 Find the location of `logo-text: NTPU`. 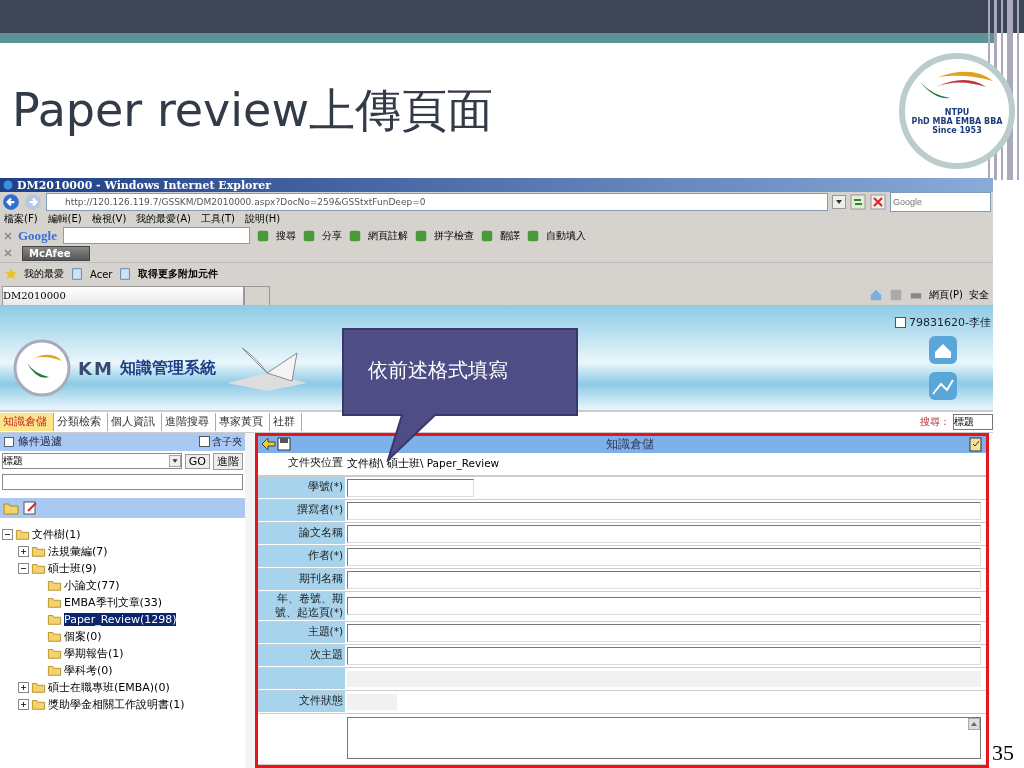

logo-text: NTPU is located at coordinates (957, 112).